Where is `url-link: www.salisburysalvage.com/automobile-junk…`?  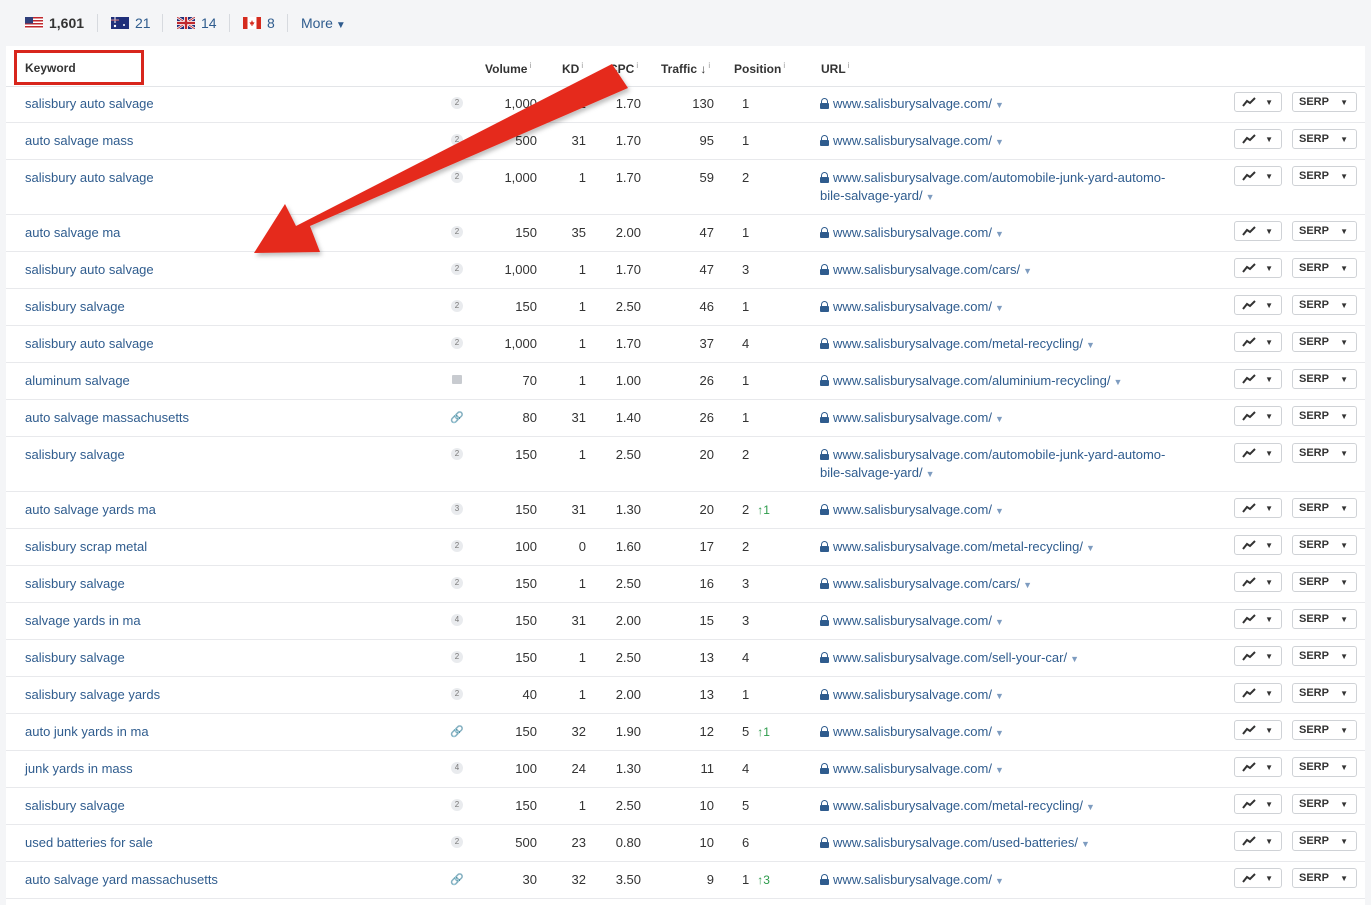 url-link: www.salisburysalvage.com/automobile-junk… is located at coordinates (992, 464).